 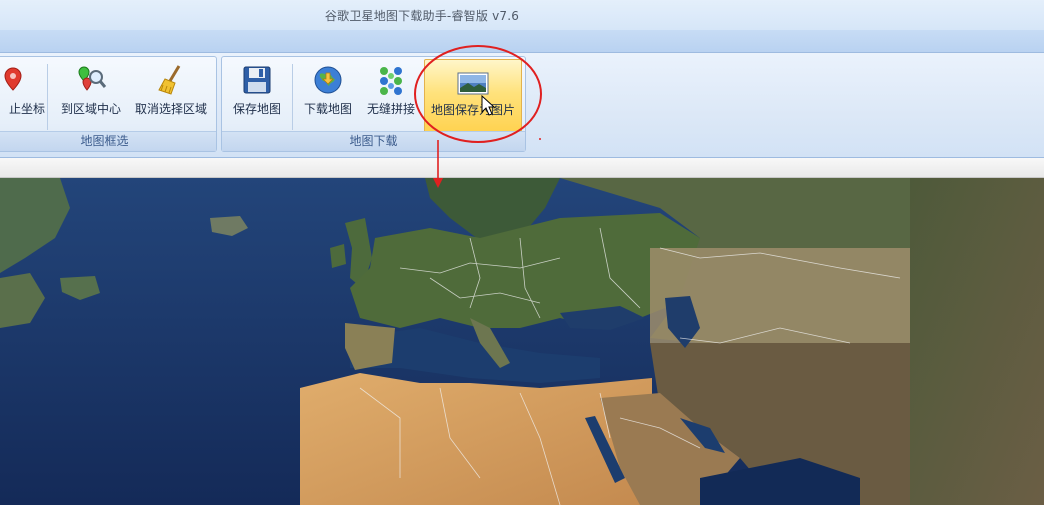 I want to click on go-to-region-center-label: 到区域中心, so click(x=90, y=109).